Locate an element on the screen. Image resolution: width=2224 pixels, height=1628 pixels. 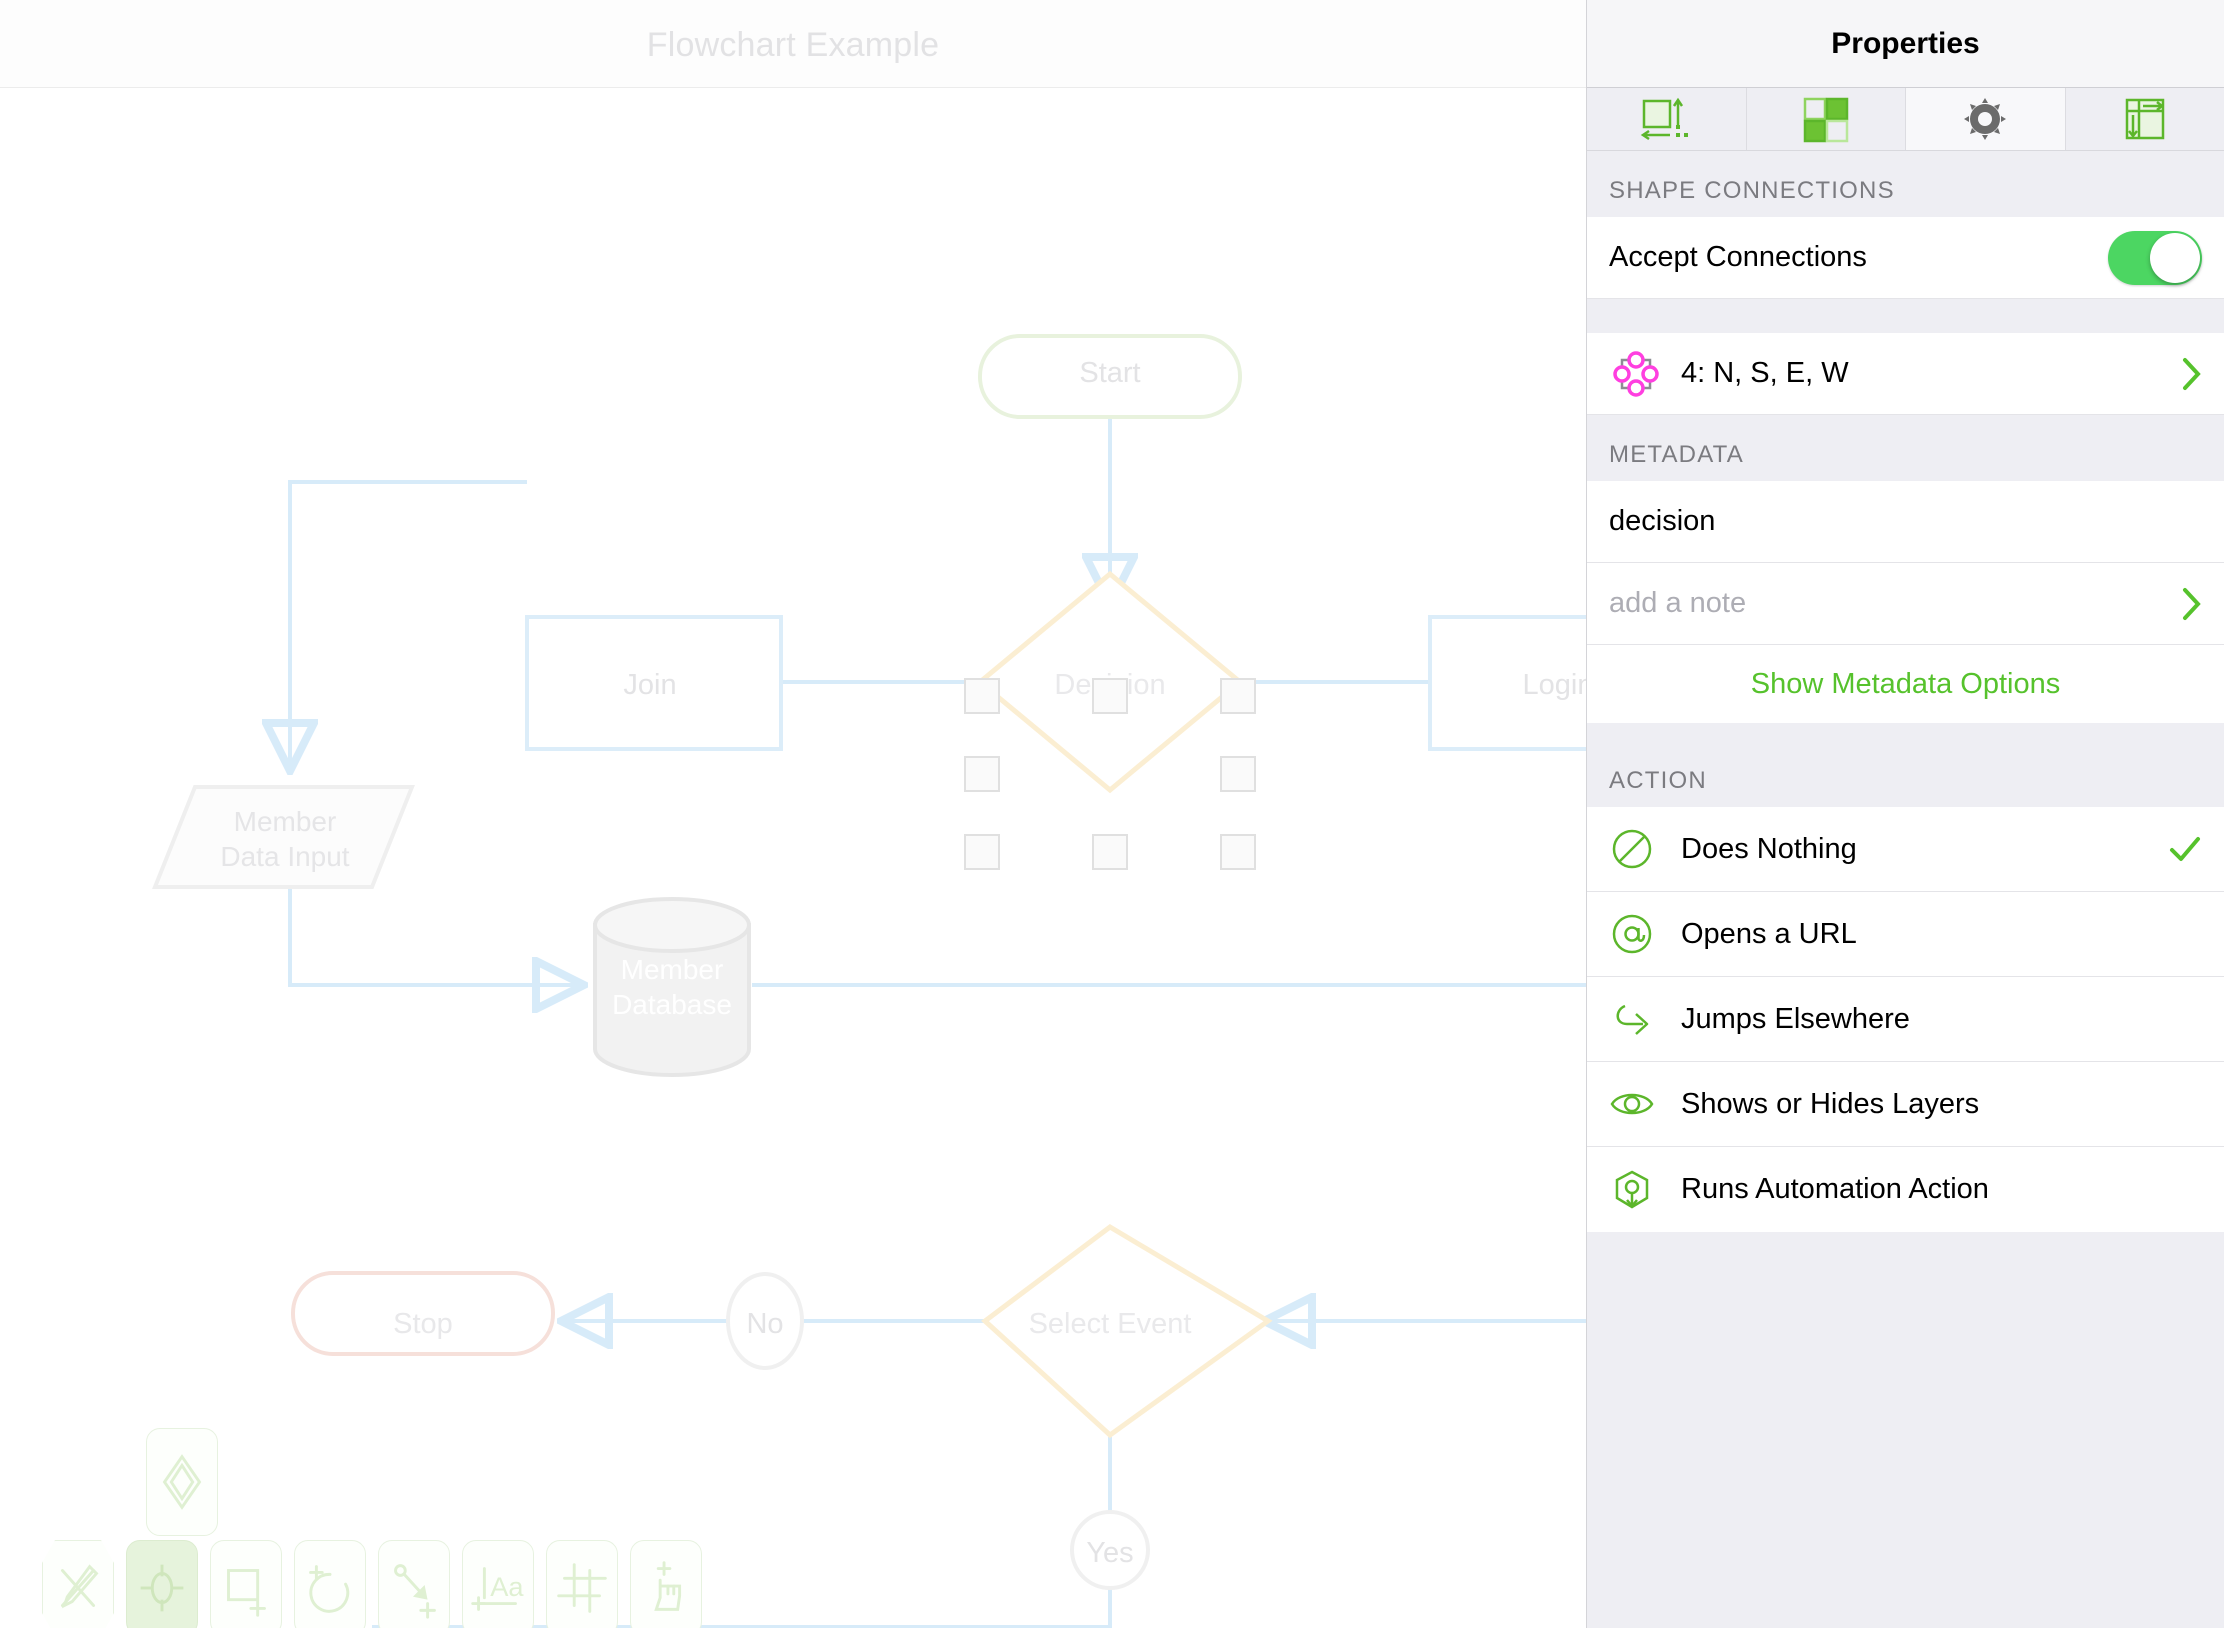
metadata-note-placeholder: add a note is located at coordinates (1678, 603).